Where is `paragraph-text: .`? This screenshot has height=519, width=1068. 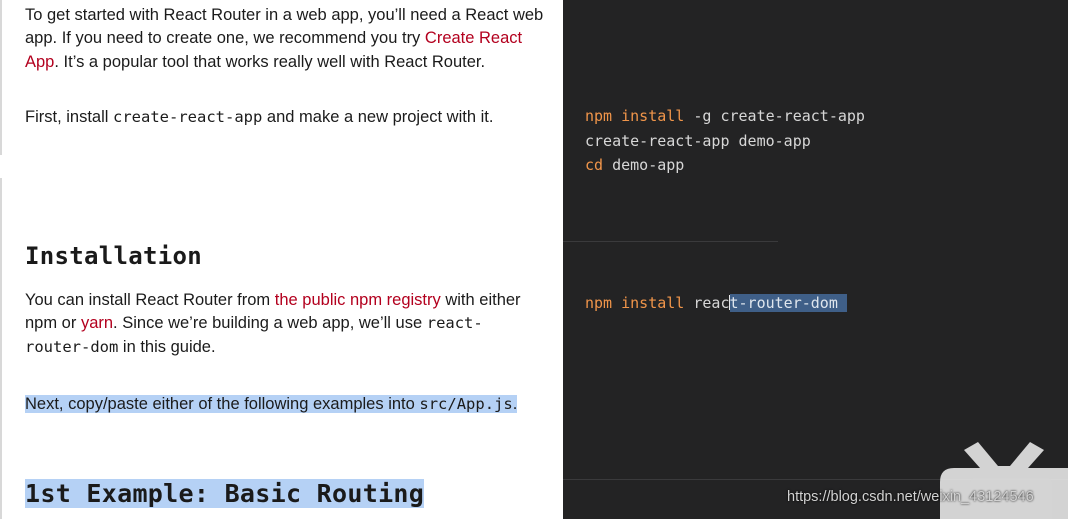
paragraph-text: . is located at coordinates (515, 404).